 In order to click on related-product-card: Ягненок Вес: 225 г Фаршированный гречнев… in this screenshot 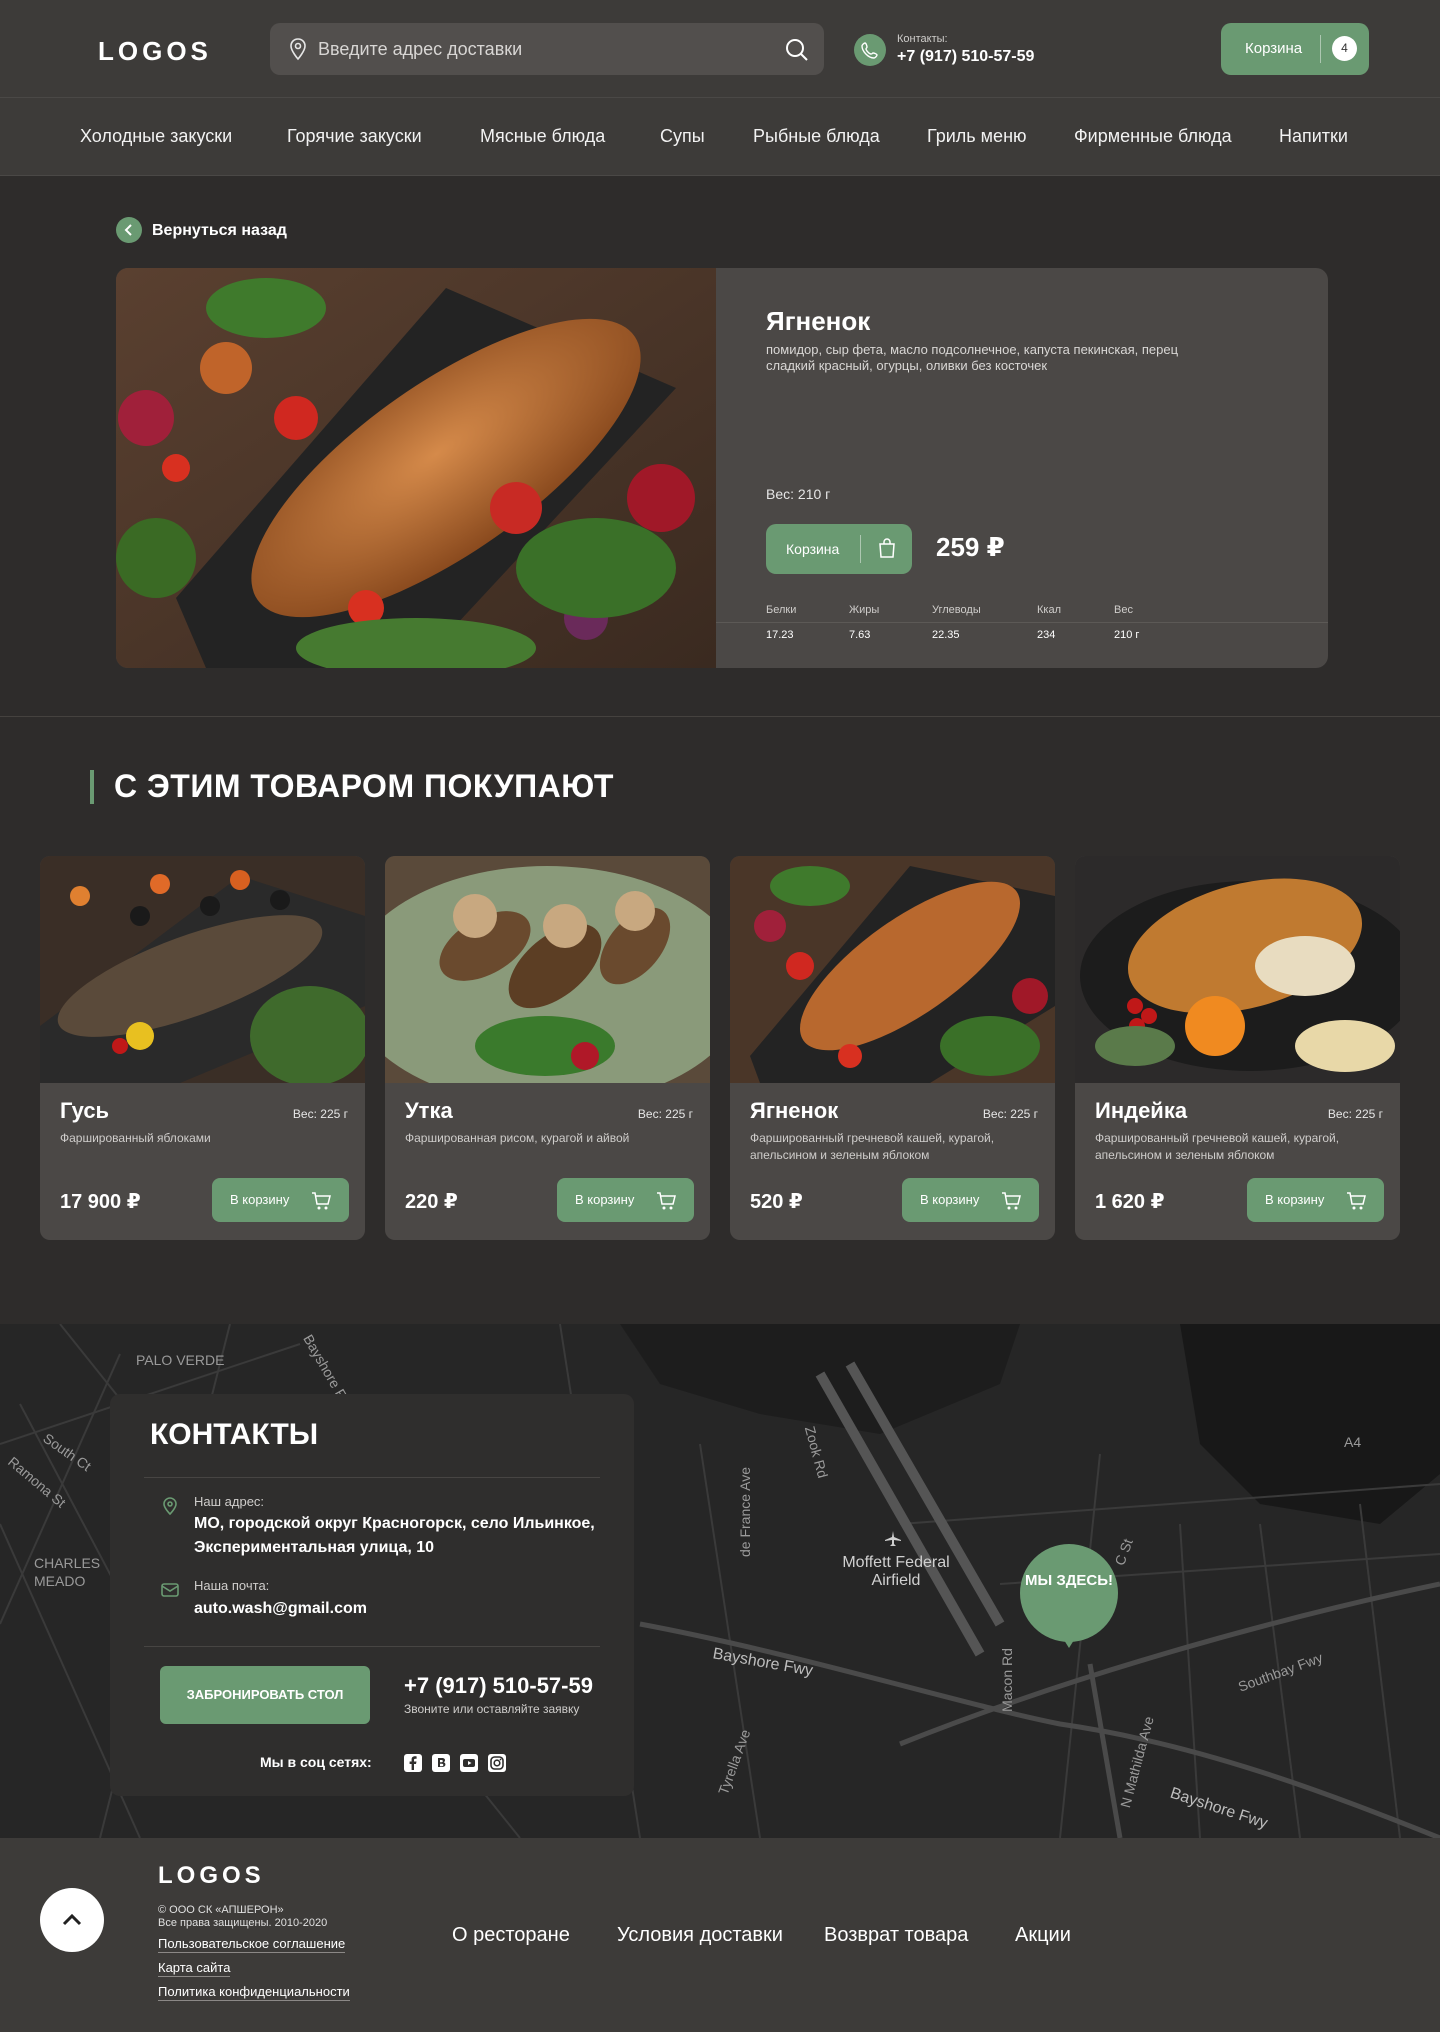, I will do `click(892, 1048)`.